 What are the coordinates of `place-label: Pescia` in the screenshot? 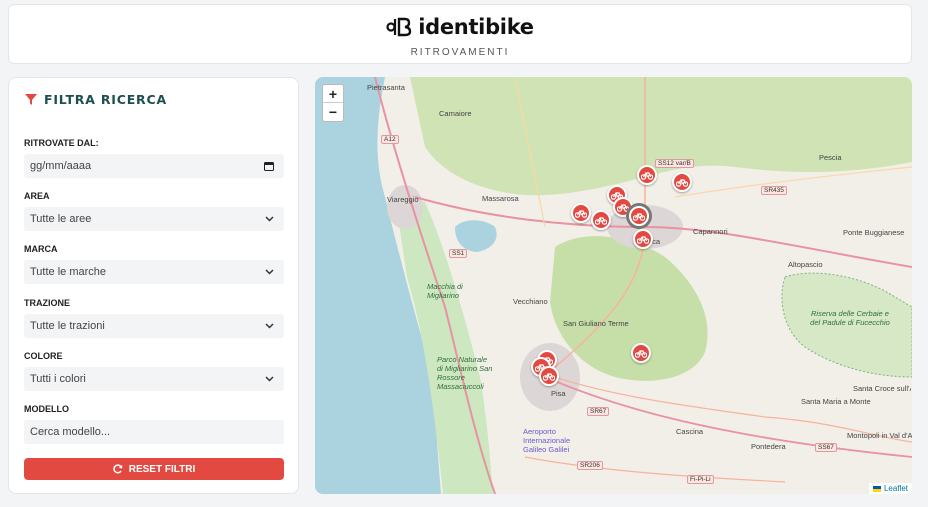 It's located at (830, 157).